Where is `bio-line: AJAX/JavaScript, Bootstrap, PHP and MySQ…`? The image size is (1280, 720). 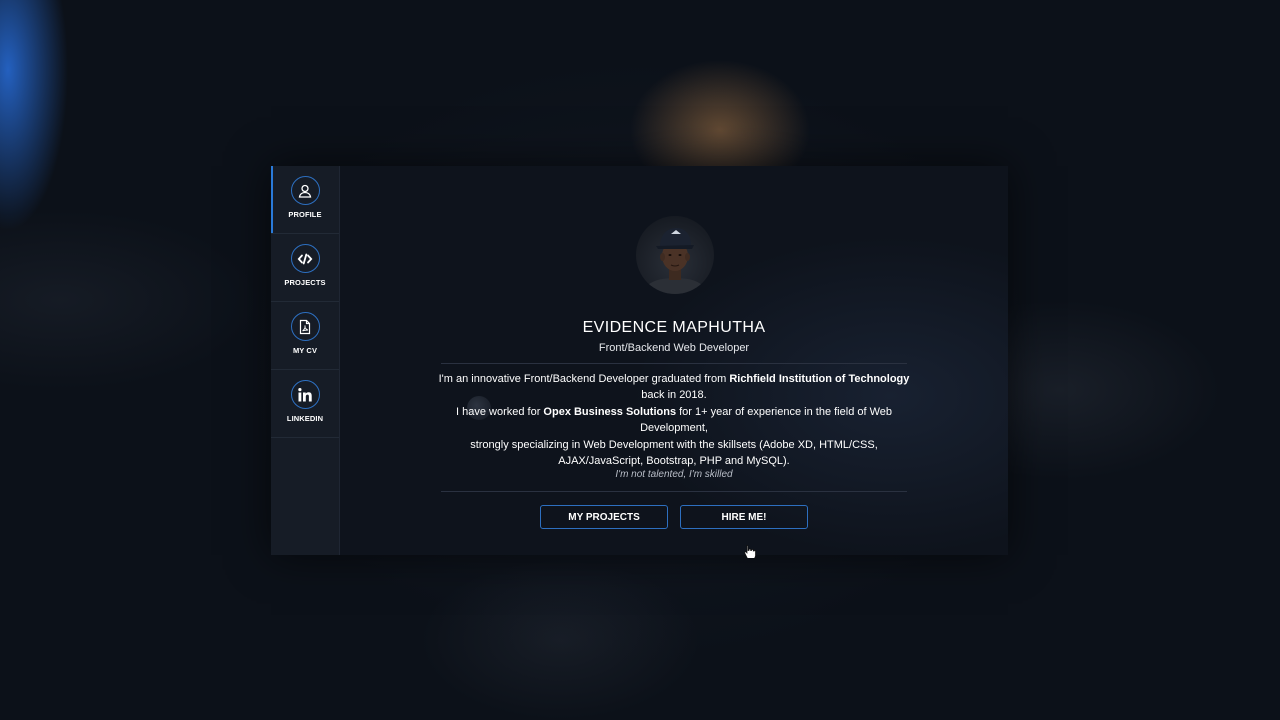
bio-line: AJAX/JavaScript, Bootstrap, PHP and MySQ… is located at coordinates (674, 461).